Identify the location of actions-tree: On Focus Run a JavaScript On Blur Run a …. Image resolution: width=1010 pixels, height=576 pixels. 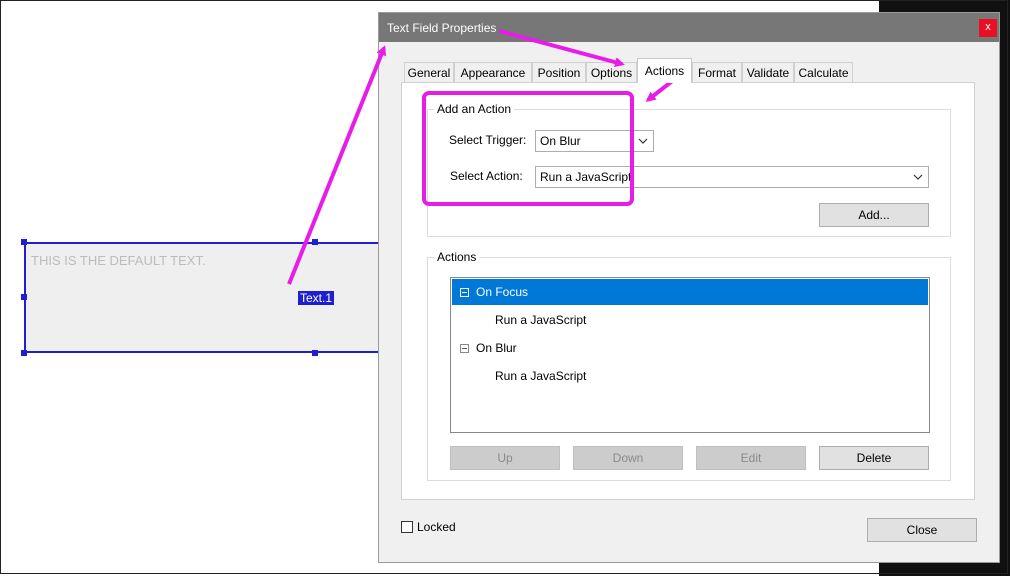
(690, 355).